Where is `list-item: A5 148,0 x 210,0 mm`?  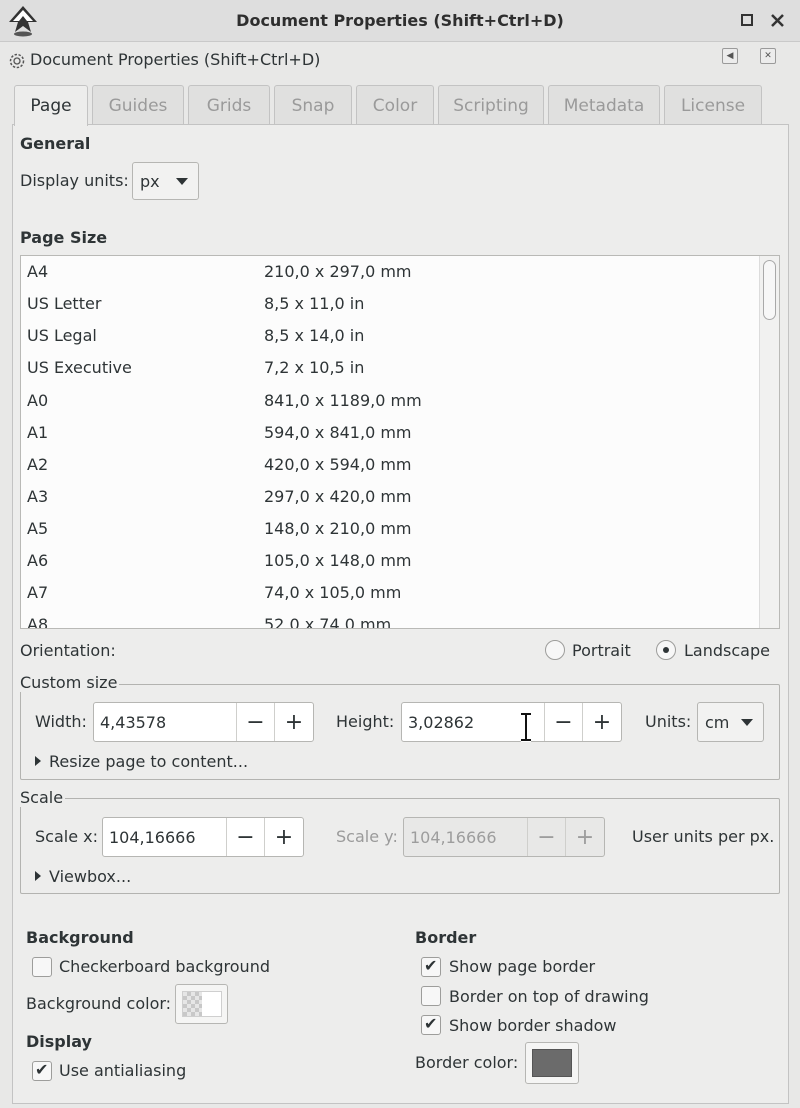 list-item: A5 148,0 x 210,0 mm is located at coordinates (390, 529).